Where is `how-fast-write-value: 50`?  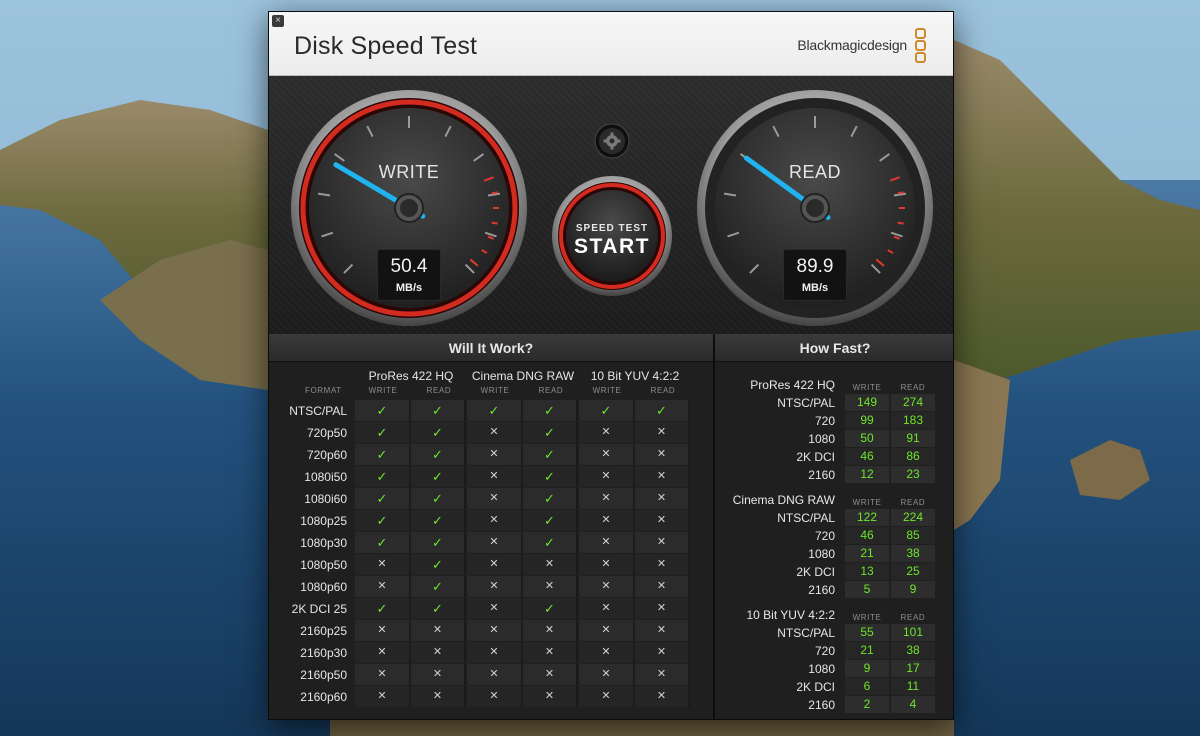 how-fast-write-value: 50 is located at coordinates (867, 438).